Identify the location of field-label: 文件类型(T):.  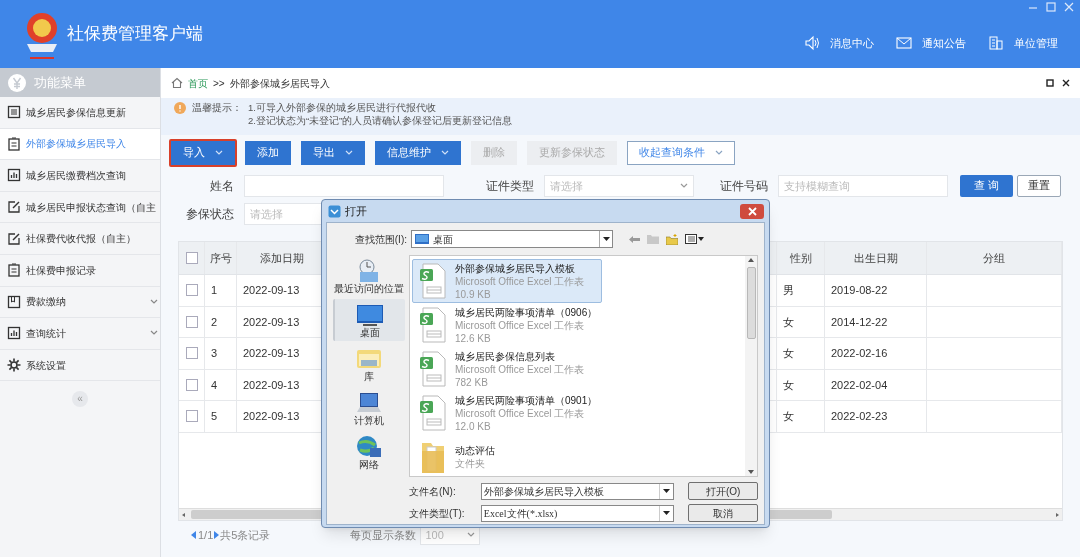
(437, 513).